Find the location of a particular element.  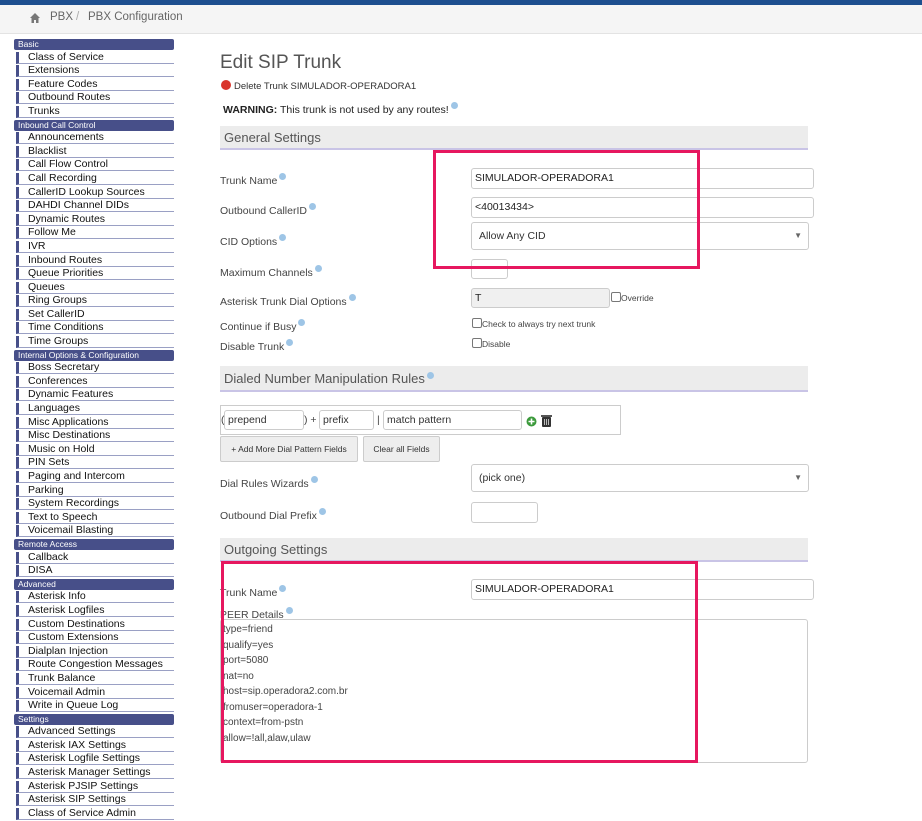

sidebar-item-queue-priorities: Queue Priorities is located at coordinates (95, 274).